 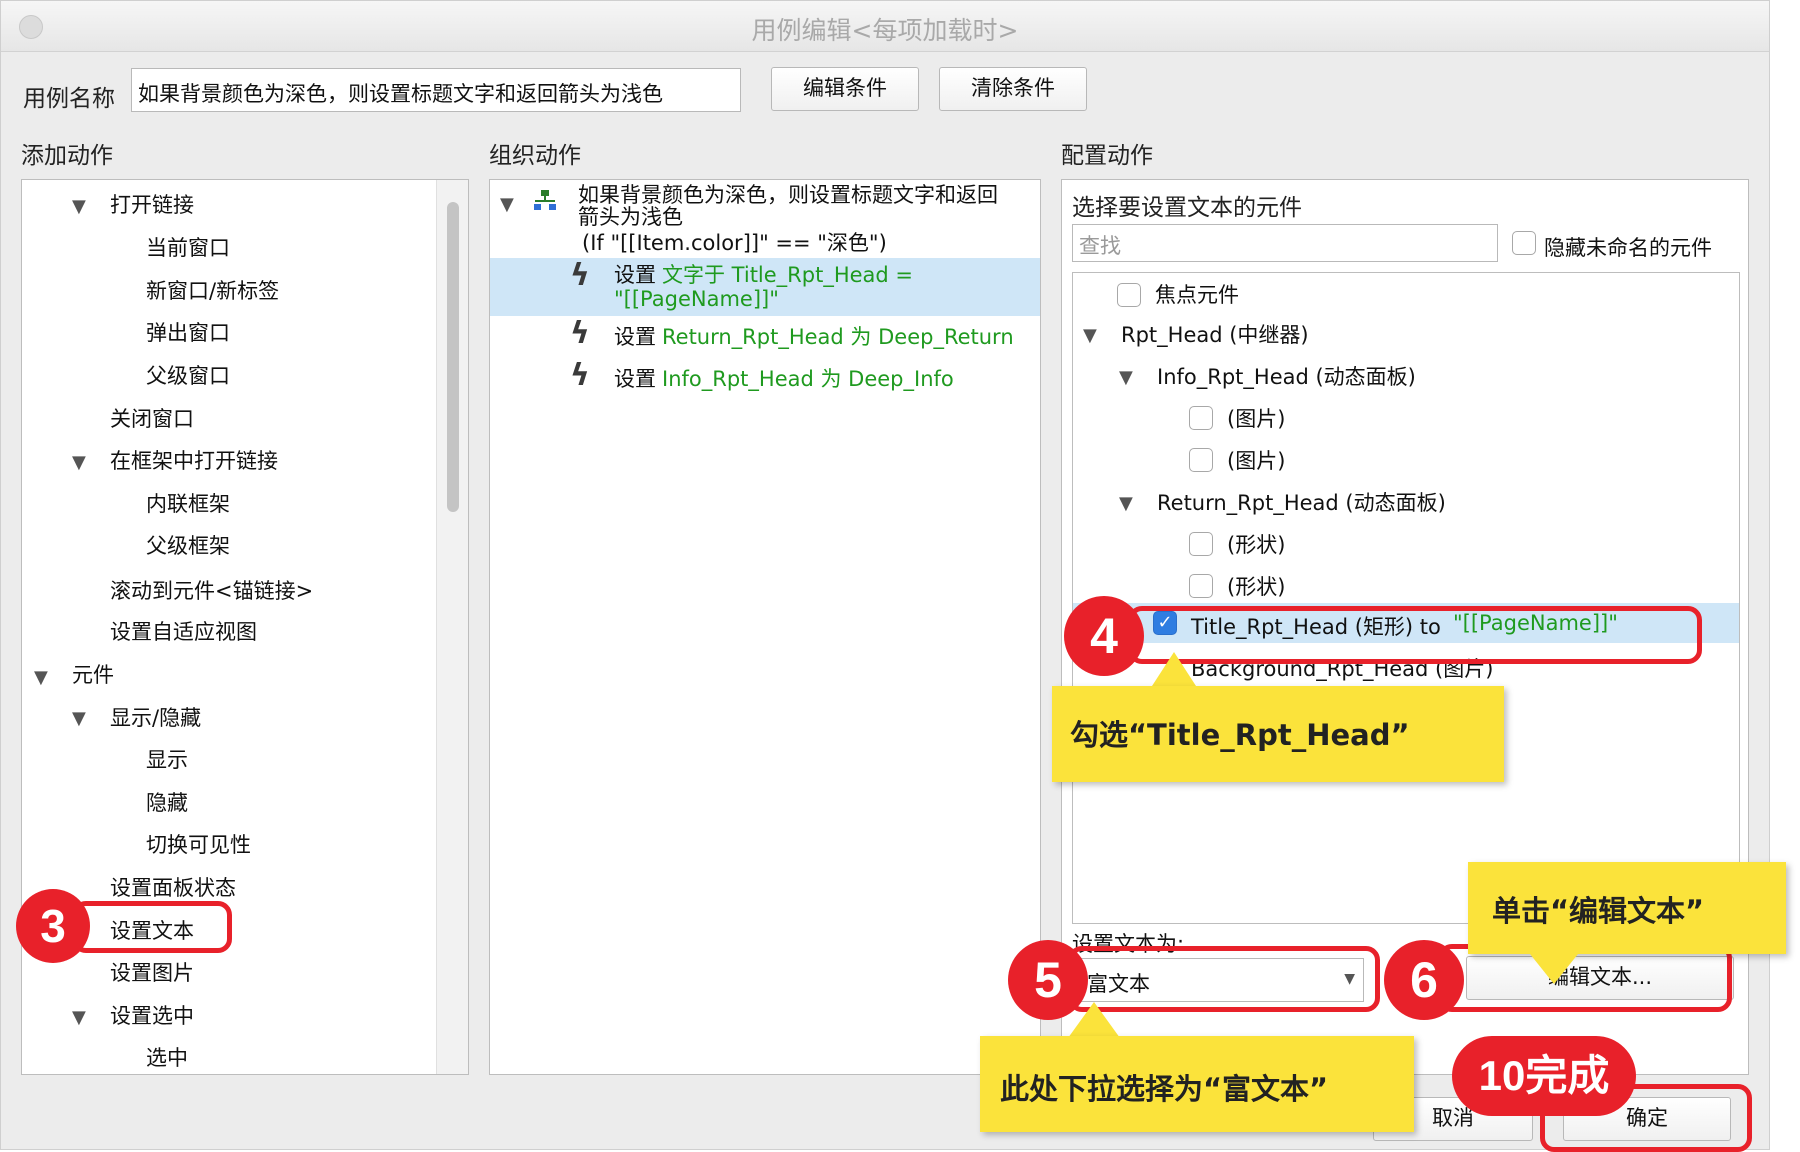 What do you see at coordinates (152, 418) in the screenshot?
I see `action-item: 关闭窗口` at bounding box center [152, 418].